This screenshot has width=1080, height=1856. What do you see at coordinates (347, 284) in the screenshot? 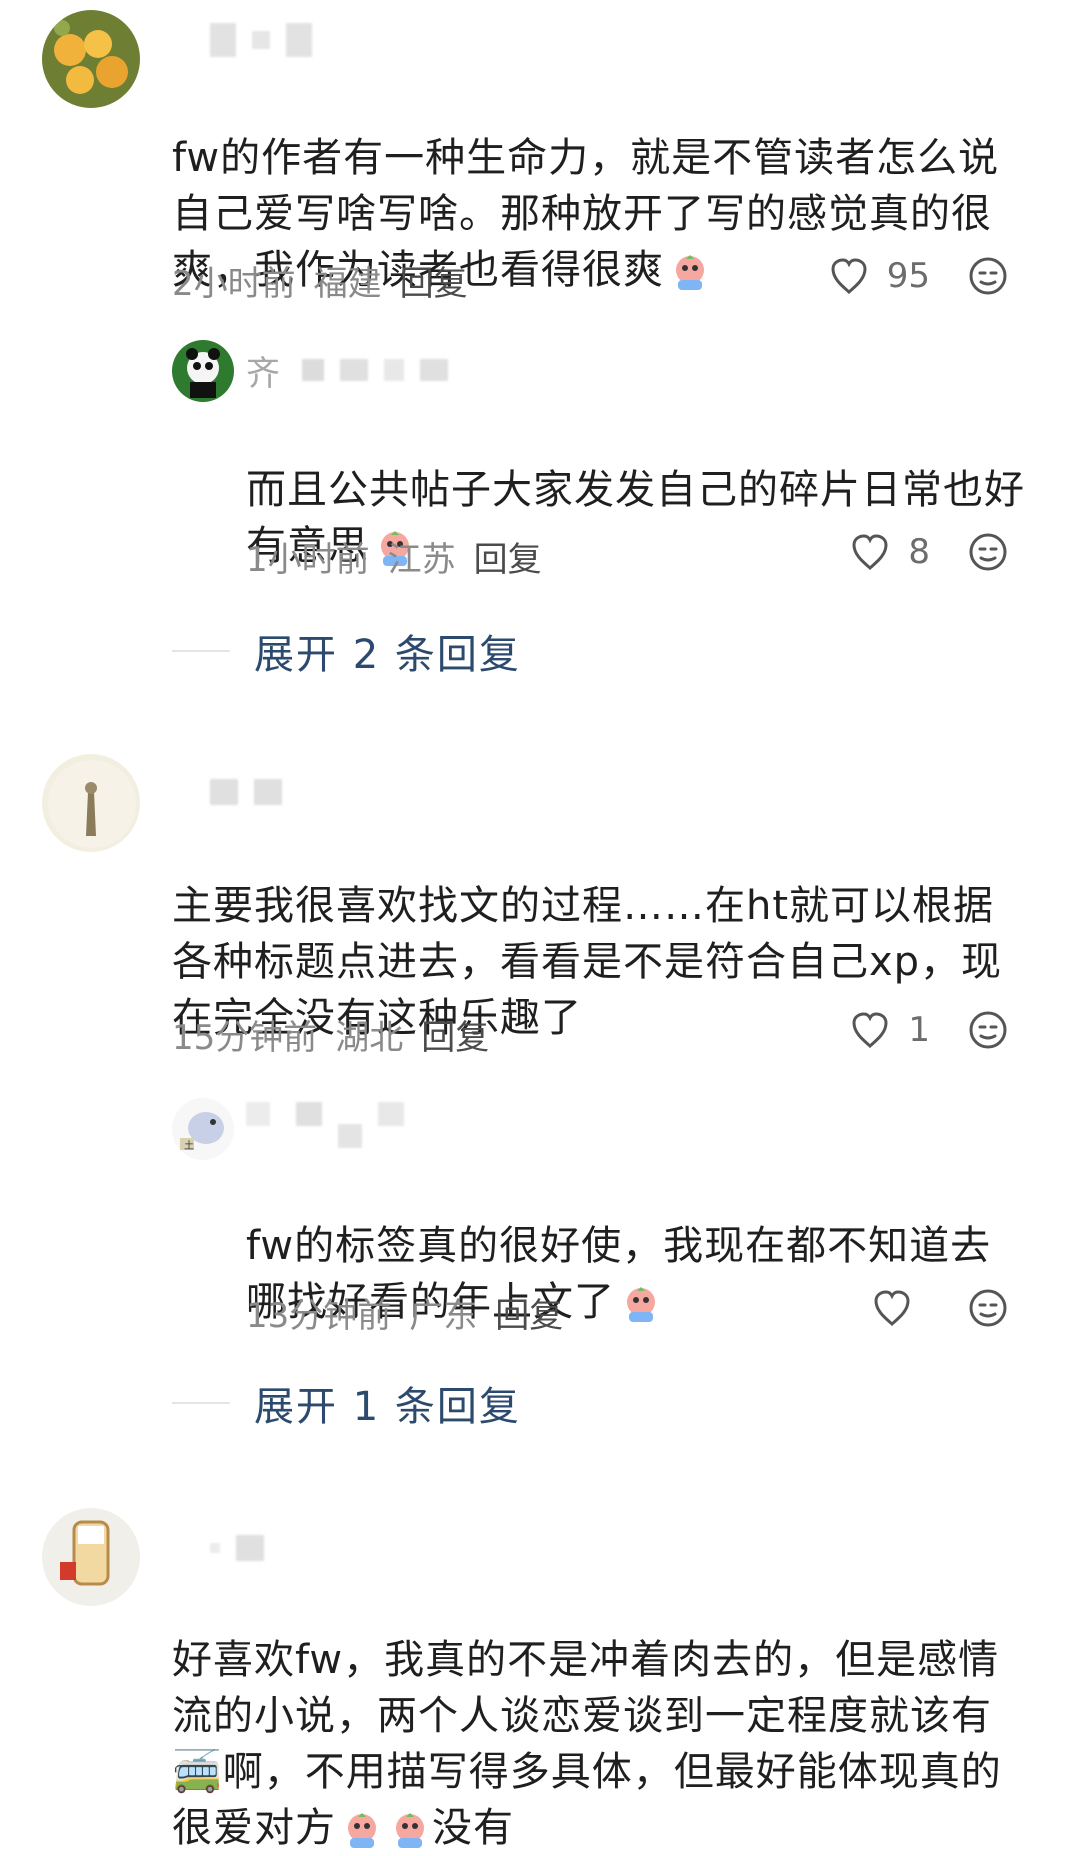
I see `comment-location: 福建` at bounding box center [347, 284].